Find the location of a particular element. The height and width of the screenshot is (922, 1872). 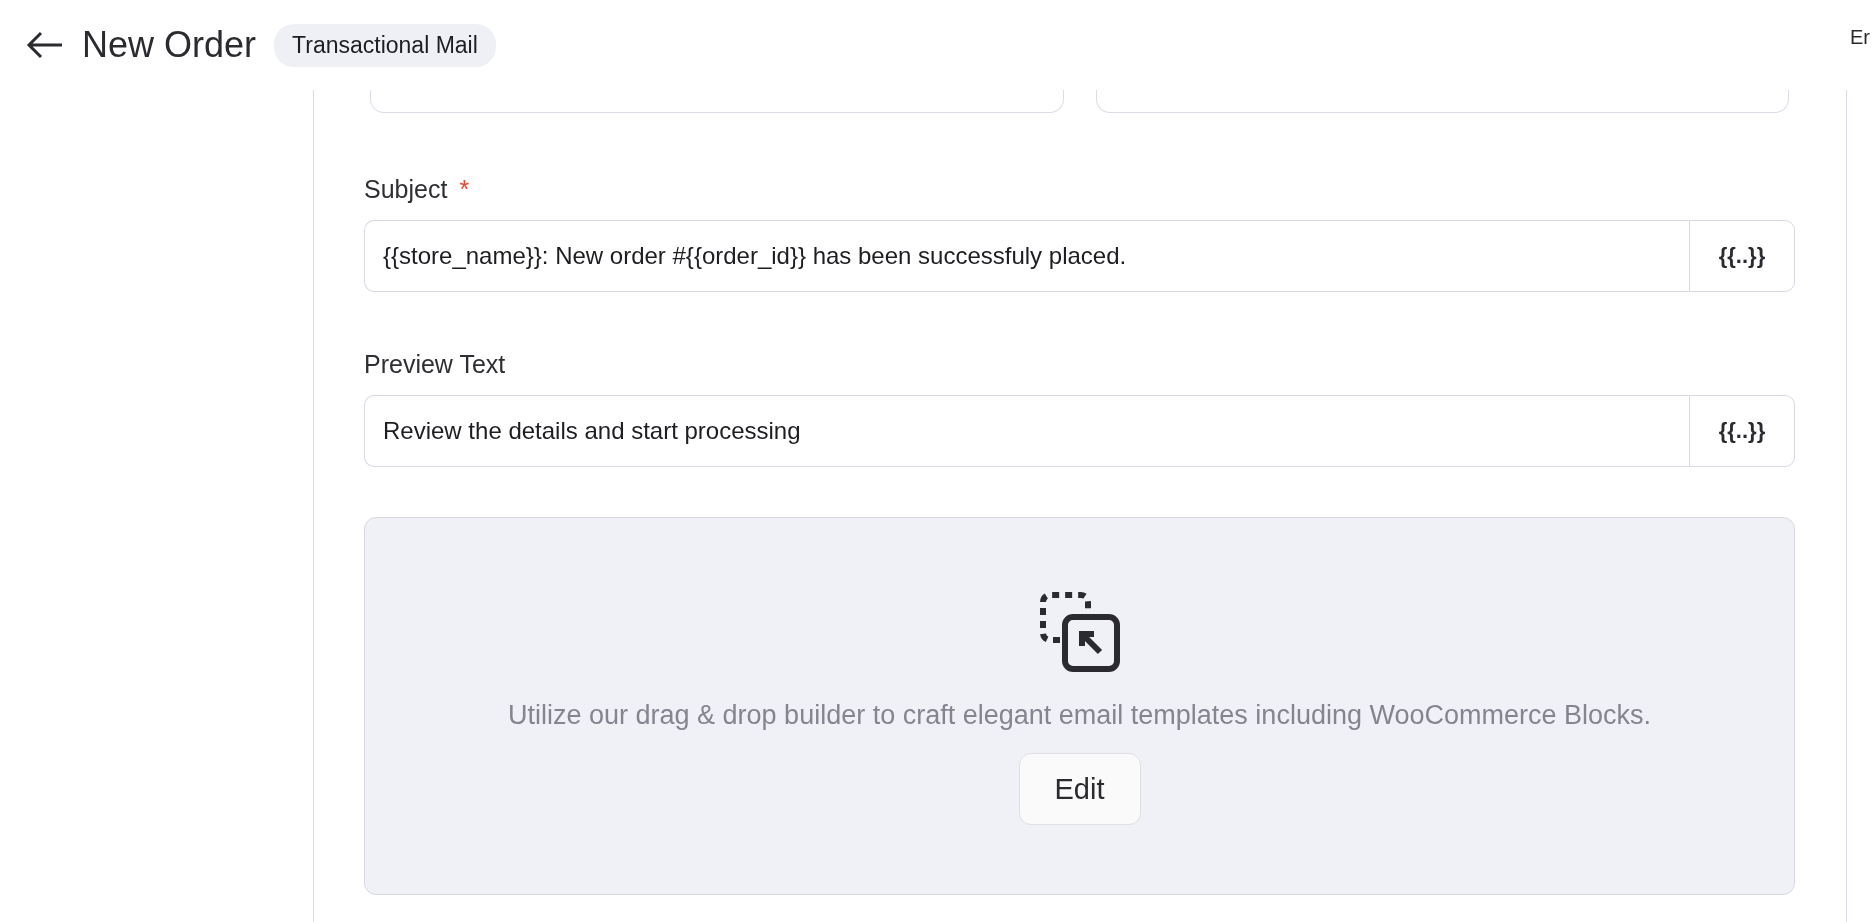

field-label: Preview Text is located at coordinates (435, 364).